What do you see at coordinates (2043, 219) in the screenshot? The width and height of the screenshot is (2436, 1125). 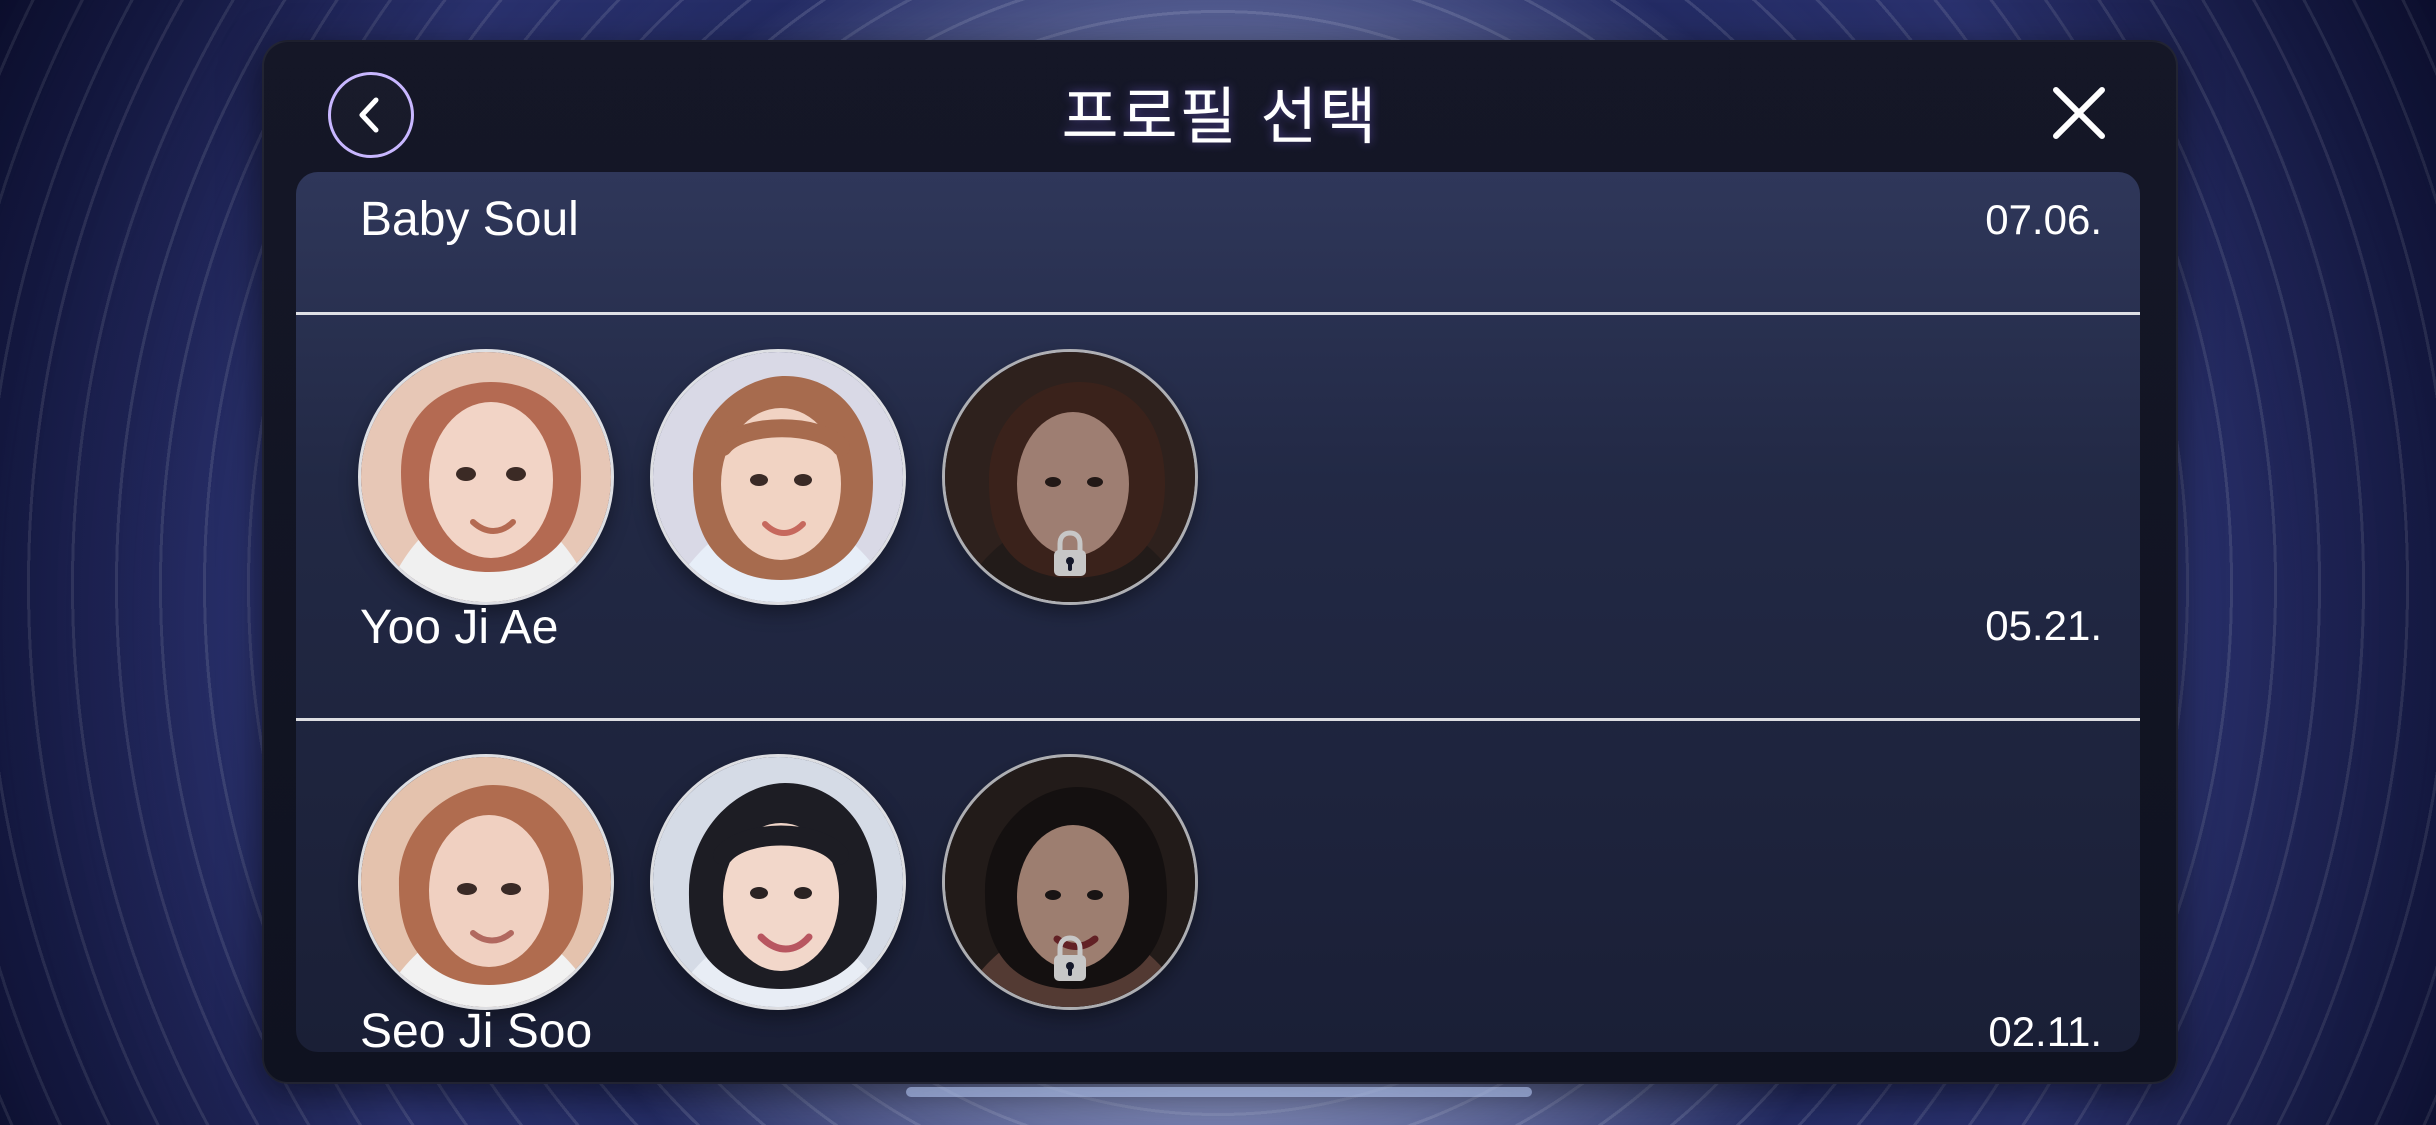 I see `group-date: 07.06.` at bounding box center [2043, 219].